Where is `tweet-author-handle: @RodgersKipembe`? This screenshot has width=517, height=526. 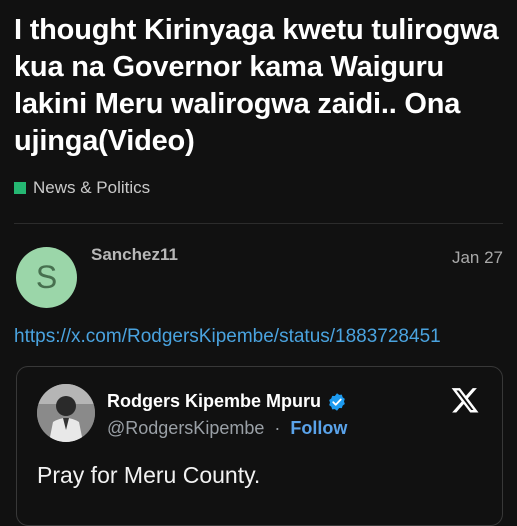
tweet-author-handle: @RodgersKipembe is located at coordinates (186, 428).